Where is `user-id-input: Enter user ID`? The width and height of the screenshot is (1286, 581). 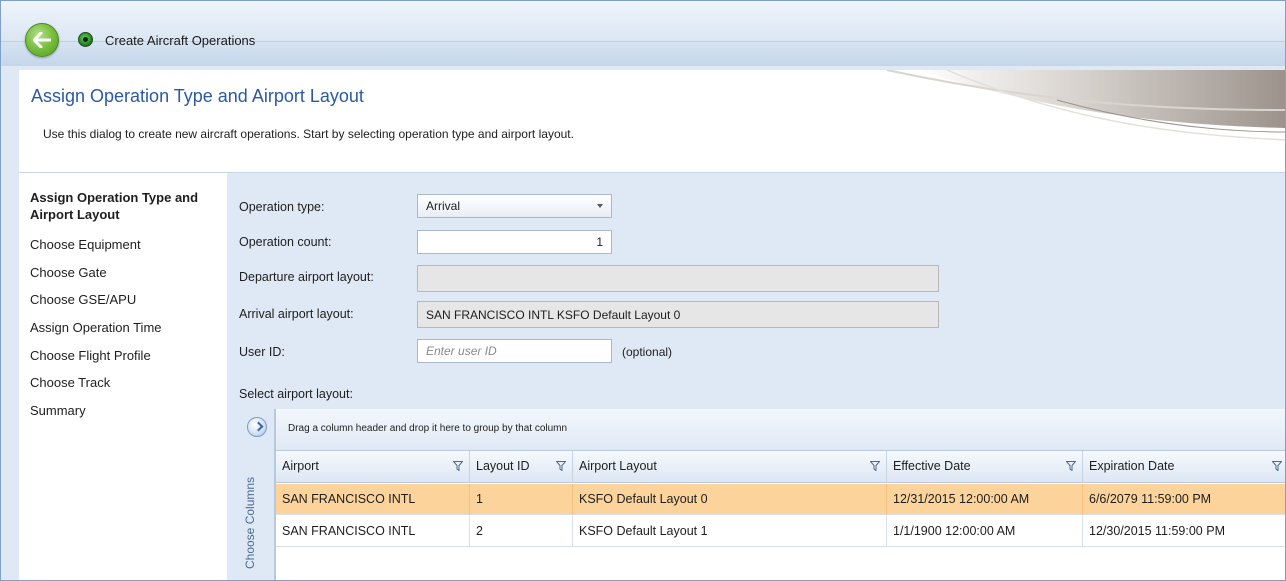 user-id-input: Enter user ID is located at coordinates (514, 351).